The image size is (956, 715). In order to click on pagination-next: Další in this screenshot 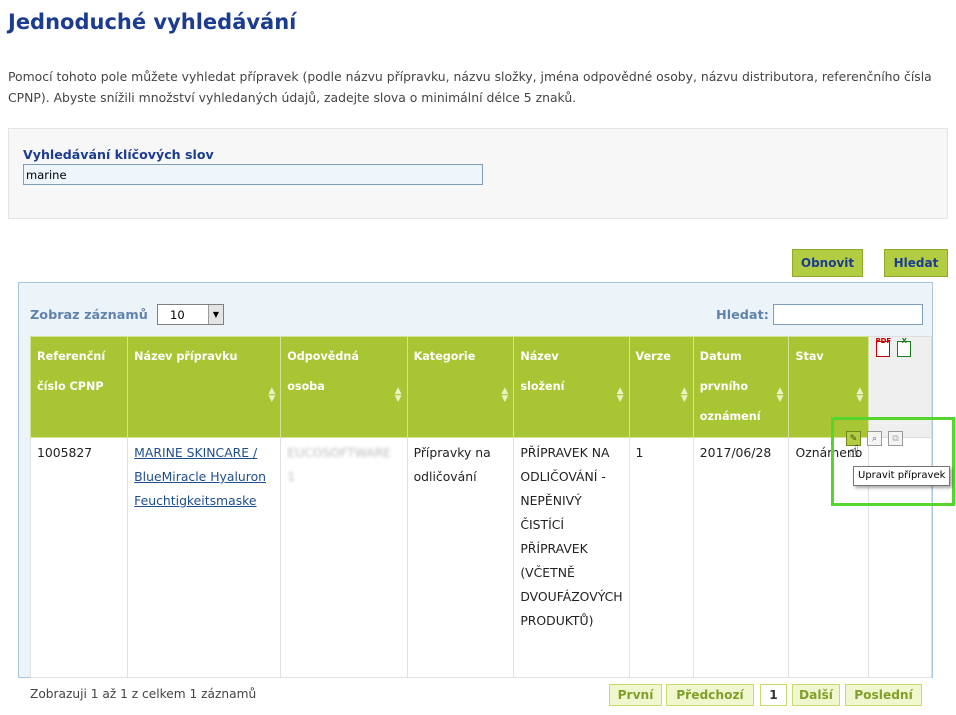, I will do `click(816, 695)`.